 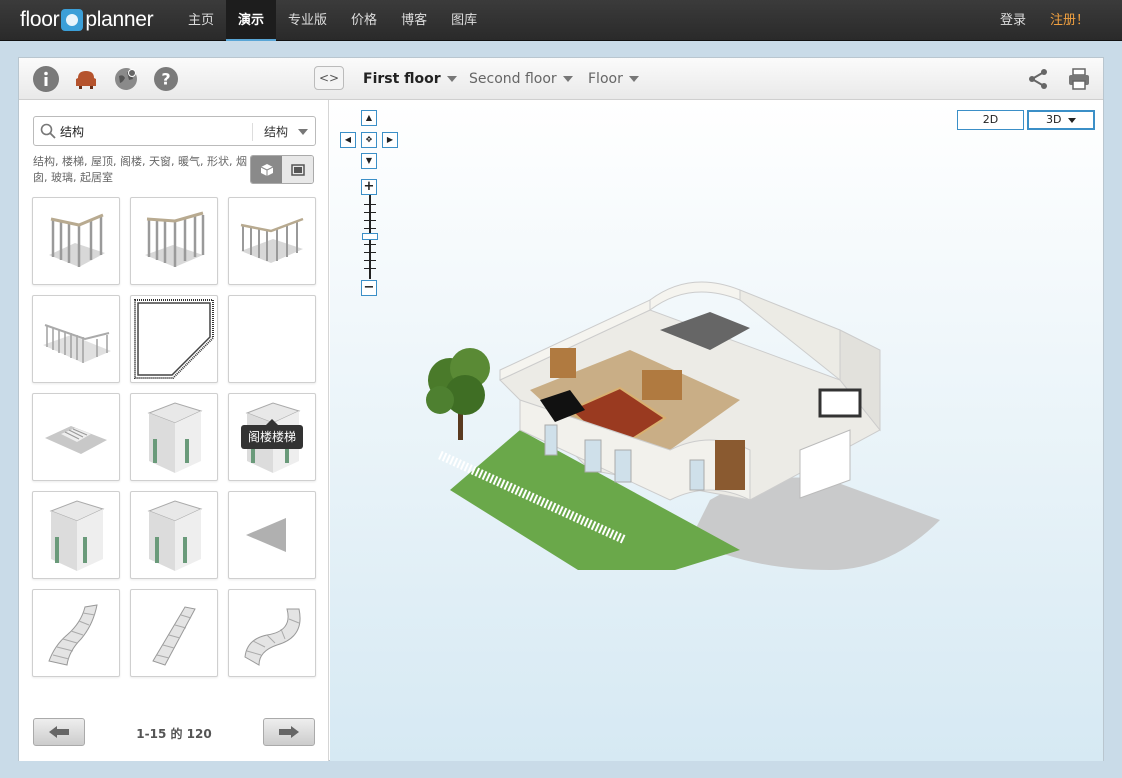 What do you see at coordinates (605, 79) in the screenshot?
I see `tab-floor-label: Floor` at bounding box center [605, 79].